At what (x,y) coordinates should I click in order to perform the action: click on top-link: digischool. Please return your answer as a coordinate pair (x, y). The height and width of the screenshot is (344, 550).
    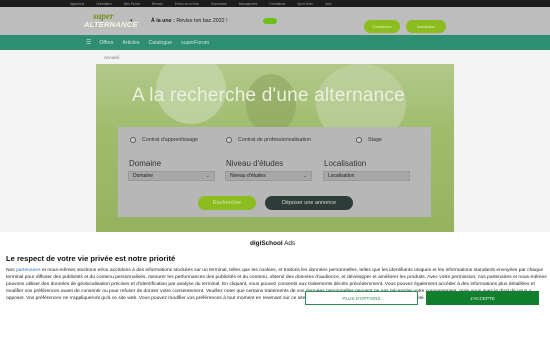
    Looking at the image, I should click on (77, 4).